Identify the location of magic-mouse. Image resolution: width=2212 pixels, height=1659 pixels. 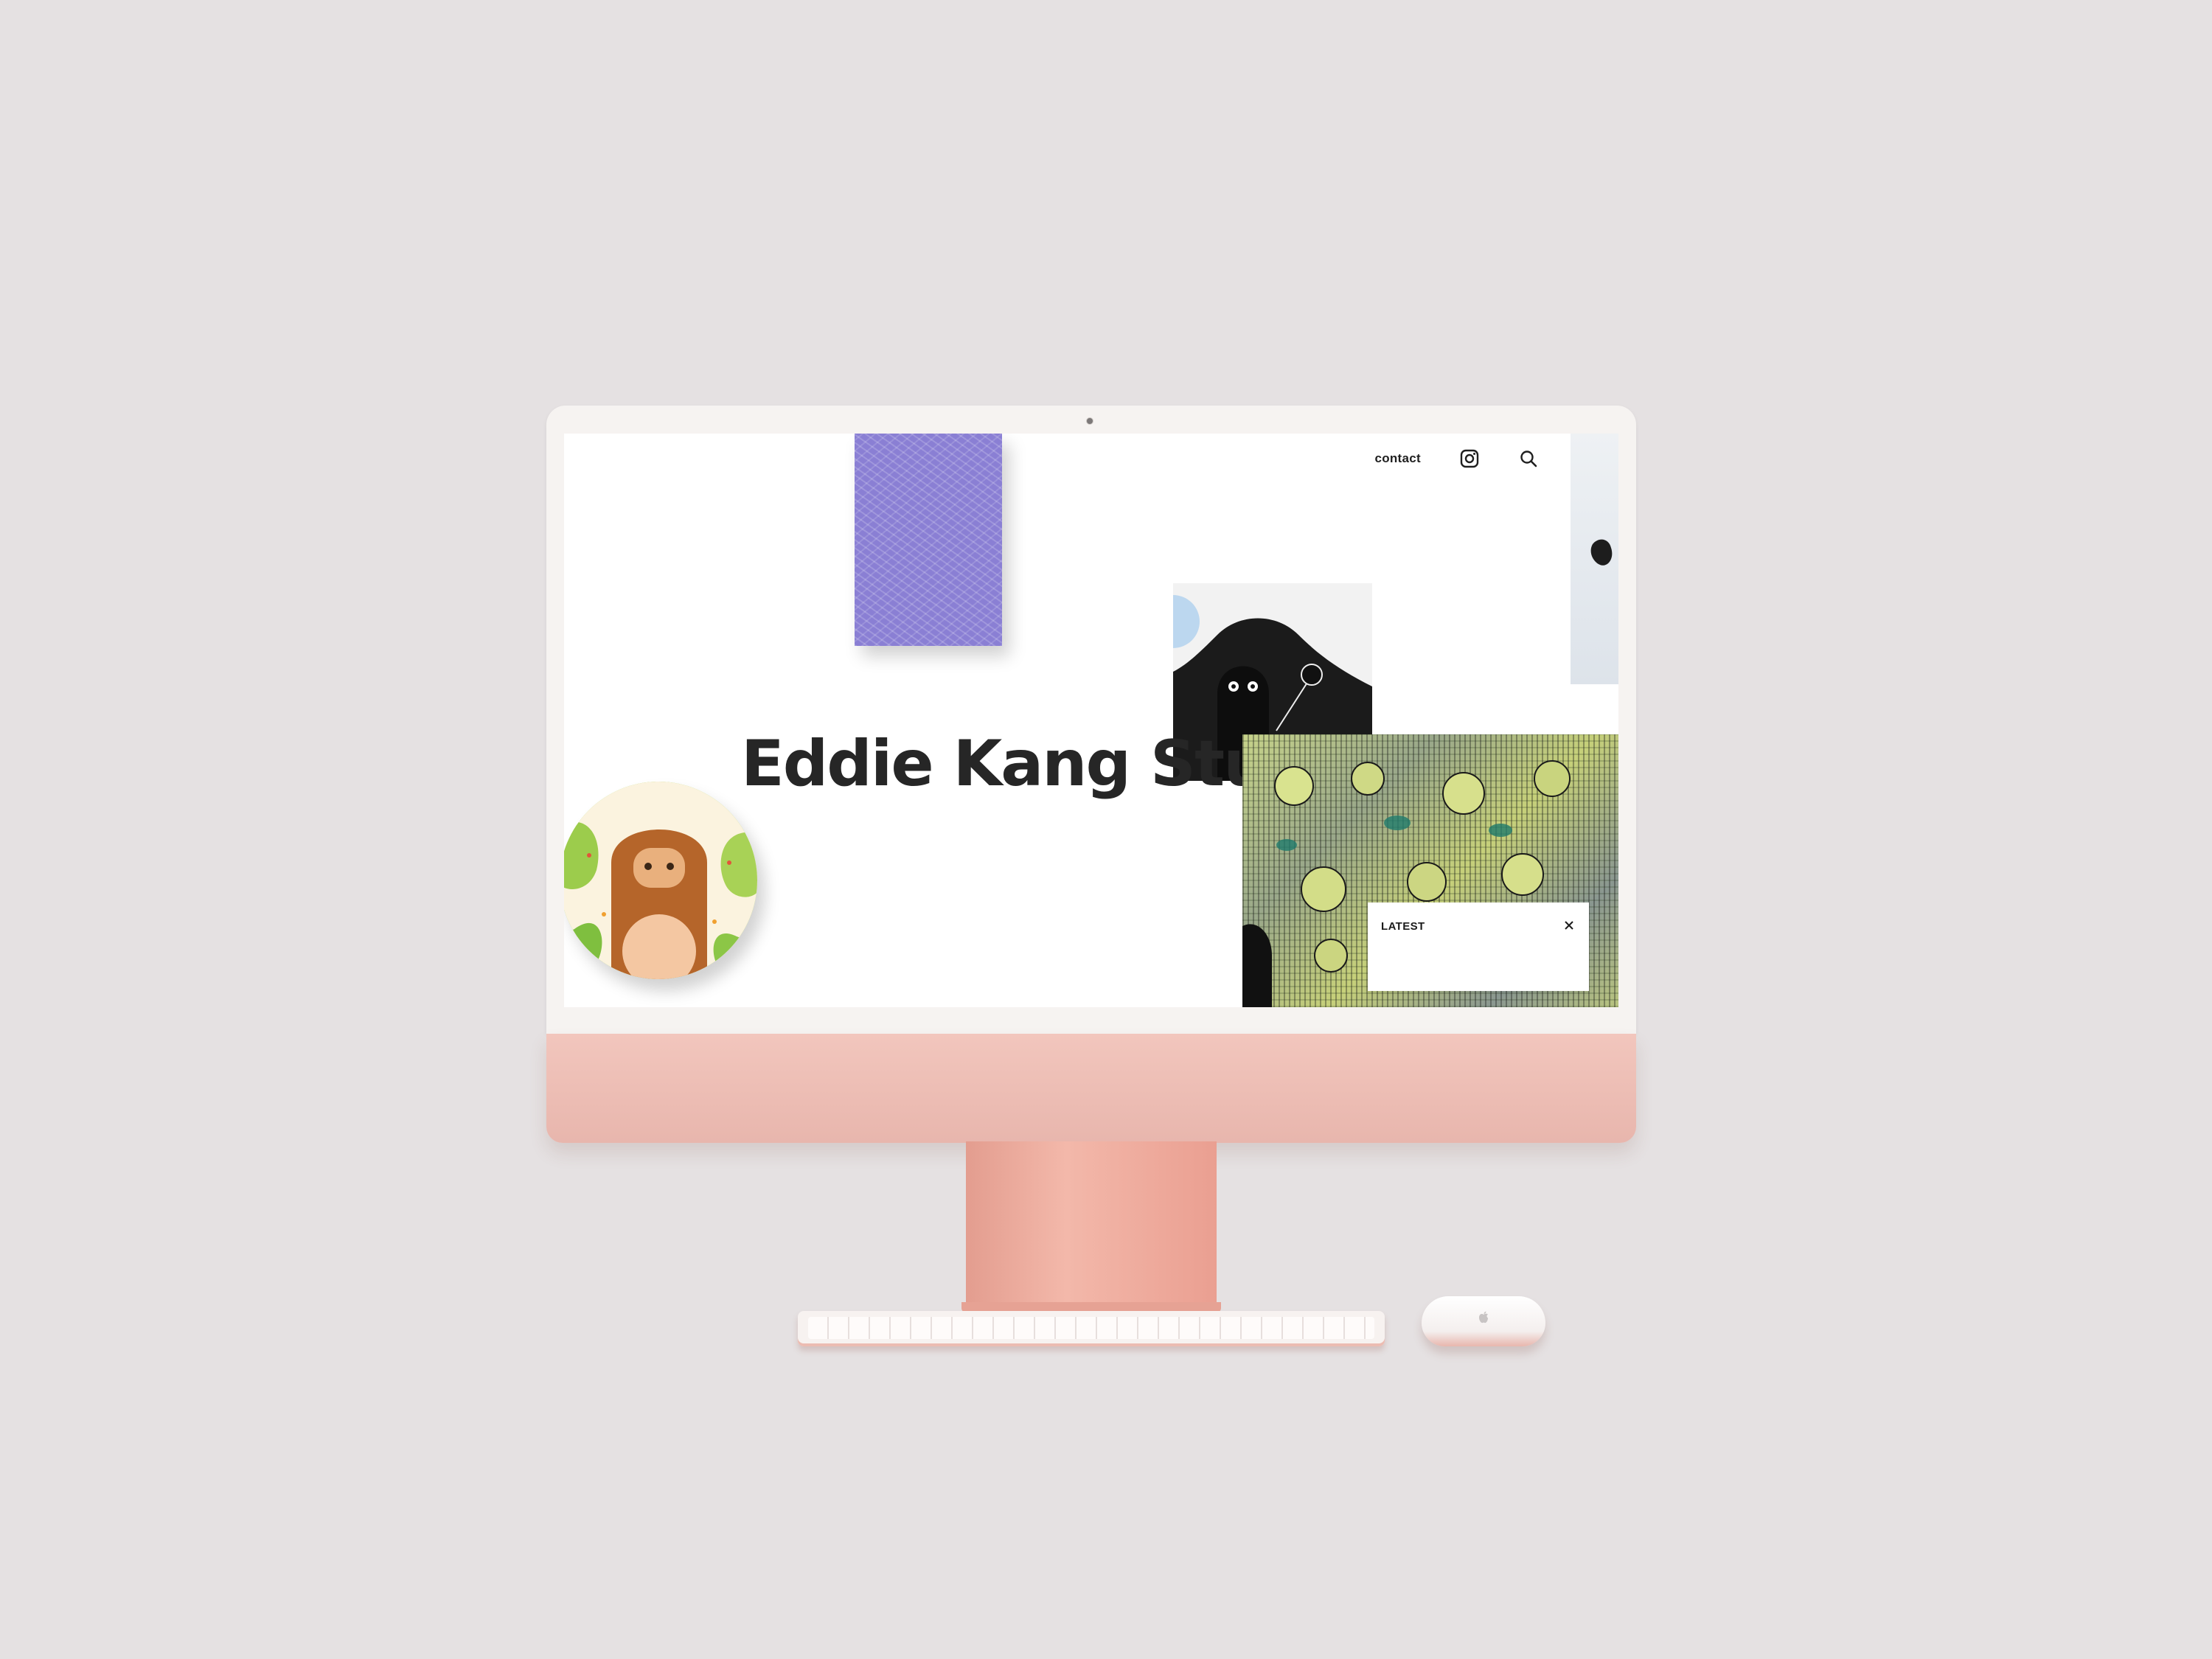
(1483, 1321).